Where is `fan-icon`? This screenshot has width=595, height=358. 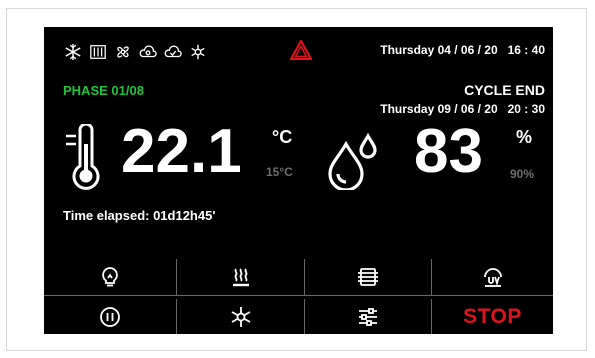
fan-icon is located at coordinates (123, 52).